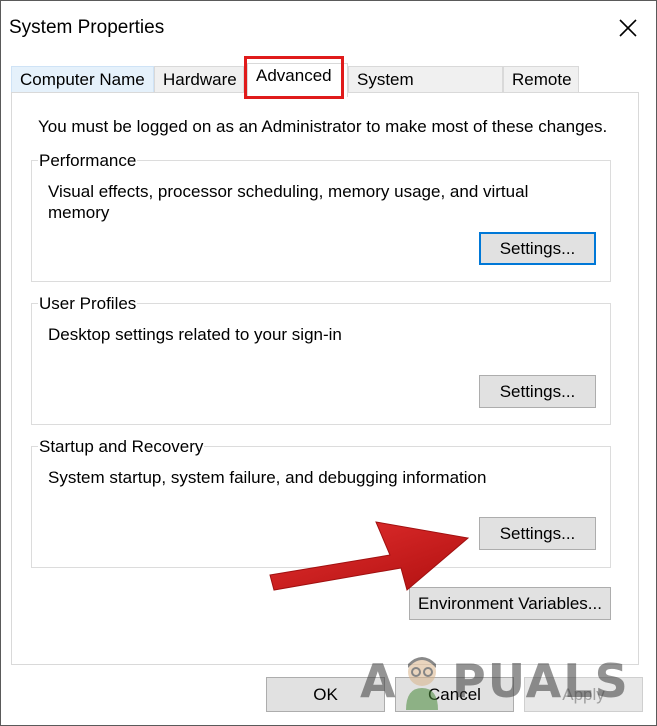 The height and width of the screenshot is (726, 657). I want to click on apply-button: Apply, so click(583, 694).